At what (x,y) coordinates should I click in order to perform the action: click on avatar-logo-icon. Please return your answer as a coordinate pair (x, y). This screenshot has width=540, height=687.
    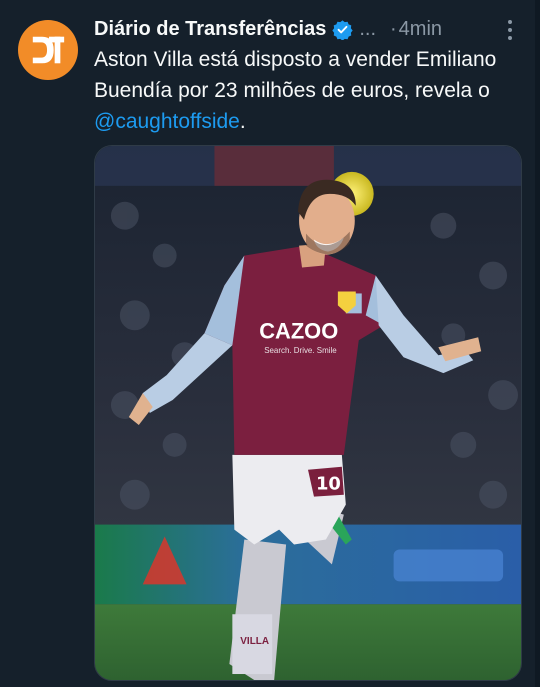
    Looking at the image, I should click on (48, 50).